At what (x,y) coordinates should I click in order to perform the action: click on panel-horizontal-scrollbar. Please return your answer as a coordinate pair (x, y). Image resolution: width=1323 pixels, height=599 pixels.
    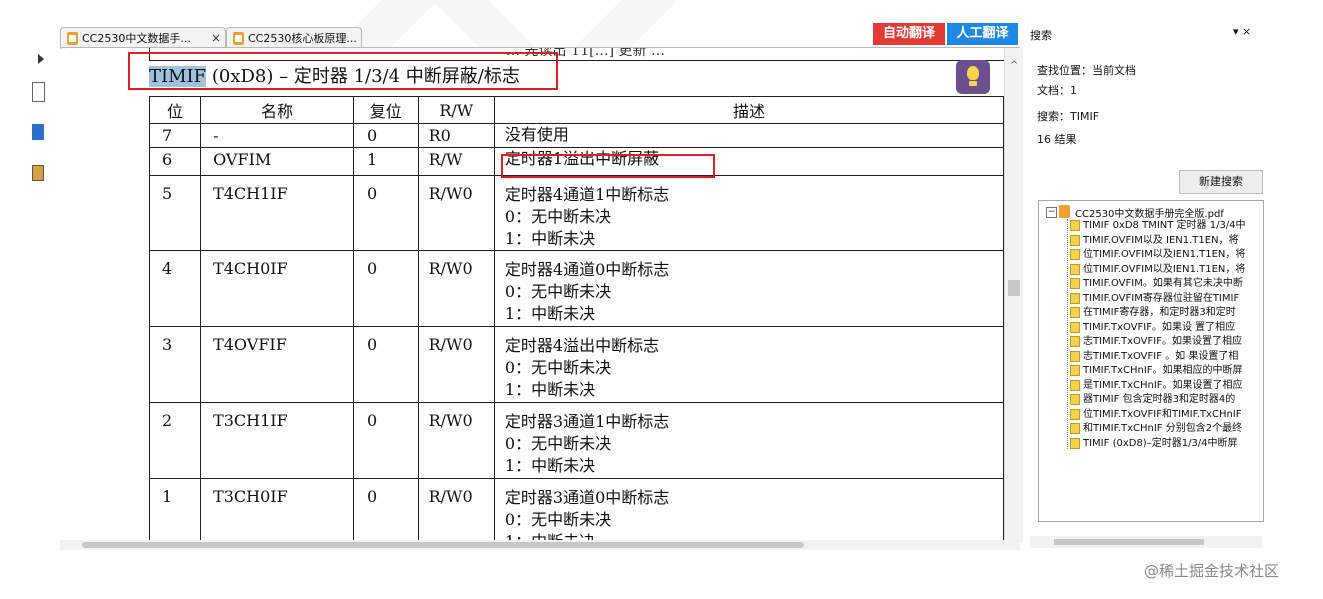
    Looking at the image, I should click on (1146, 542).